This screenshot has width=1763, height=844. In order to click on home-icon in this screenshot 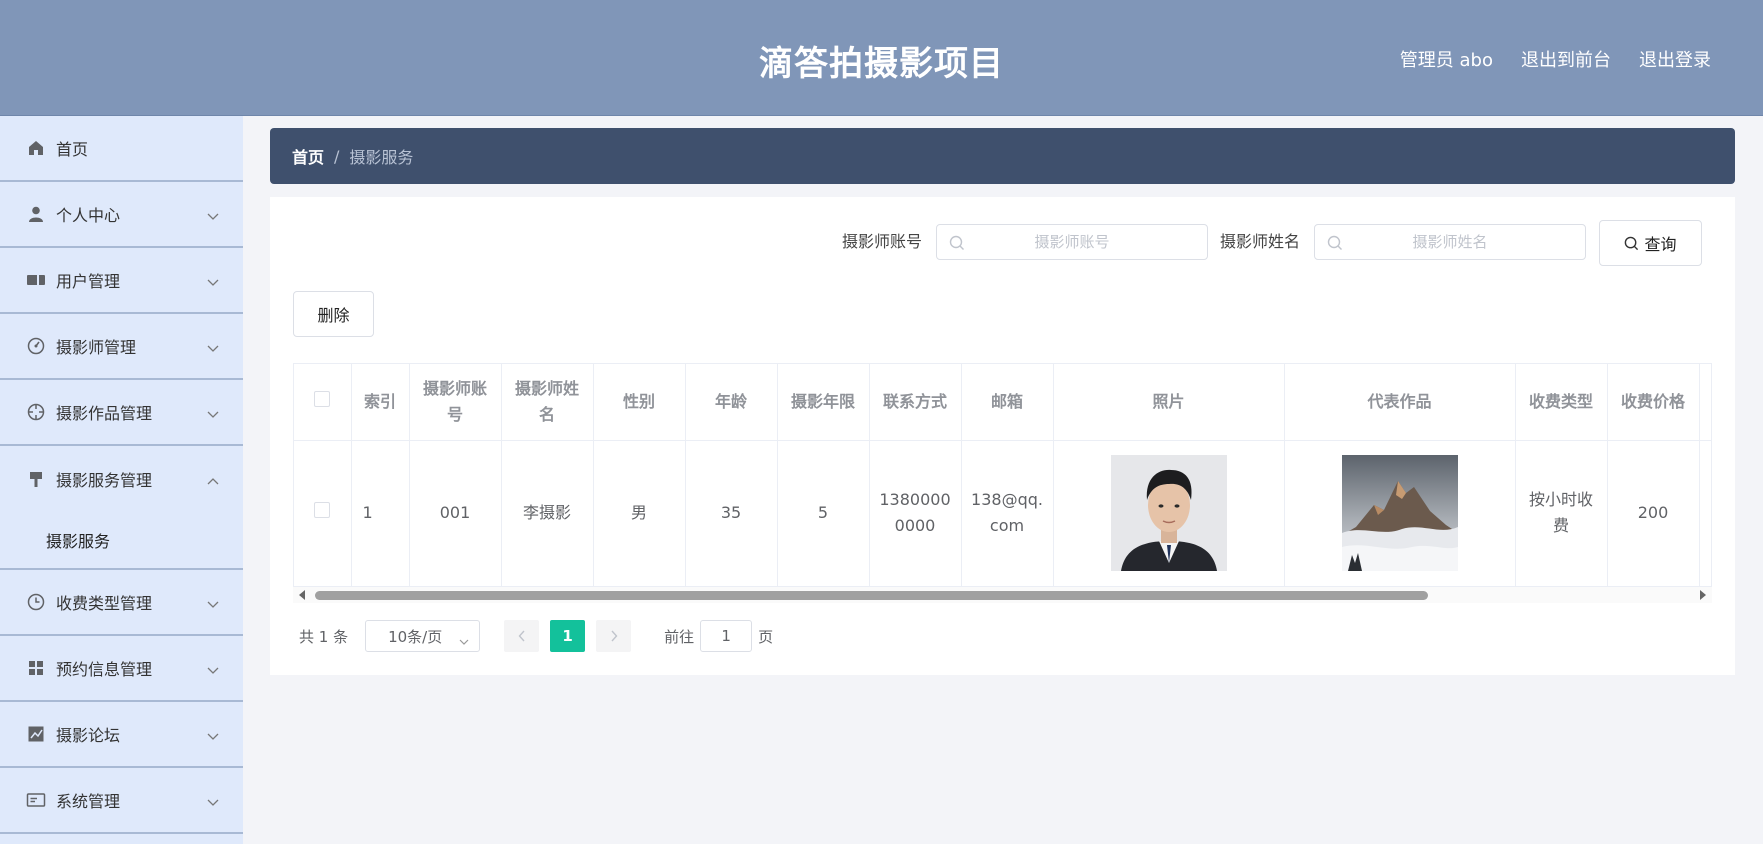, I will do `click(36, 148)`.